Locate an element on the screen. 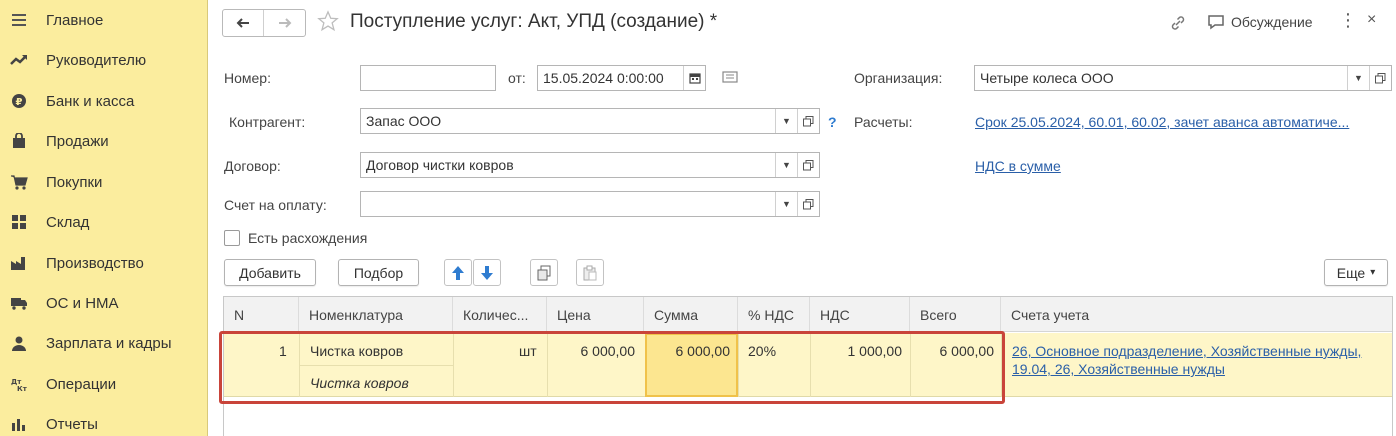 This screenshot has height=436, width=1396. help-icon: ? is located at coordinates (832, 122).